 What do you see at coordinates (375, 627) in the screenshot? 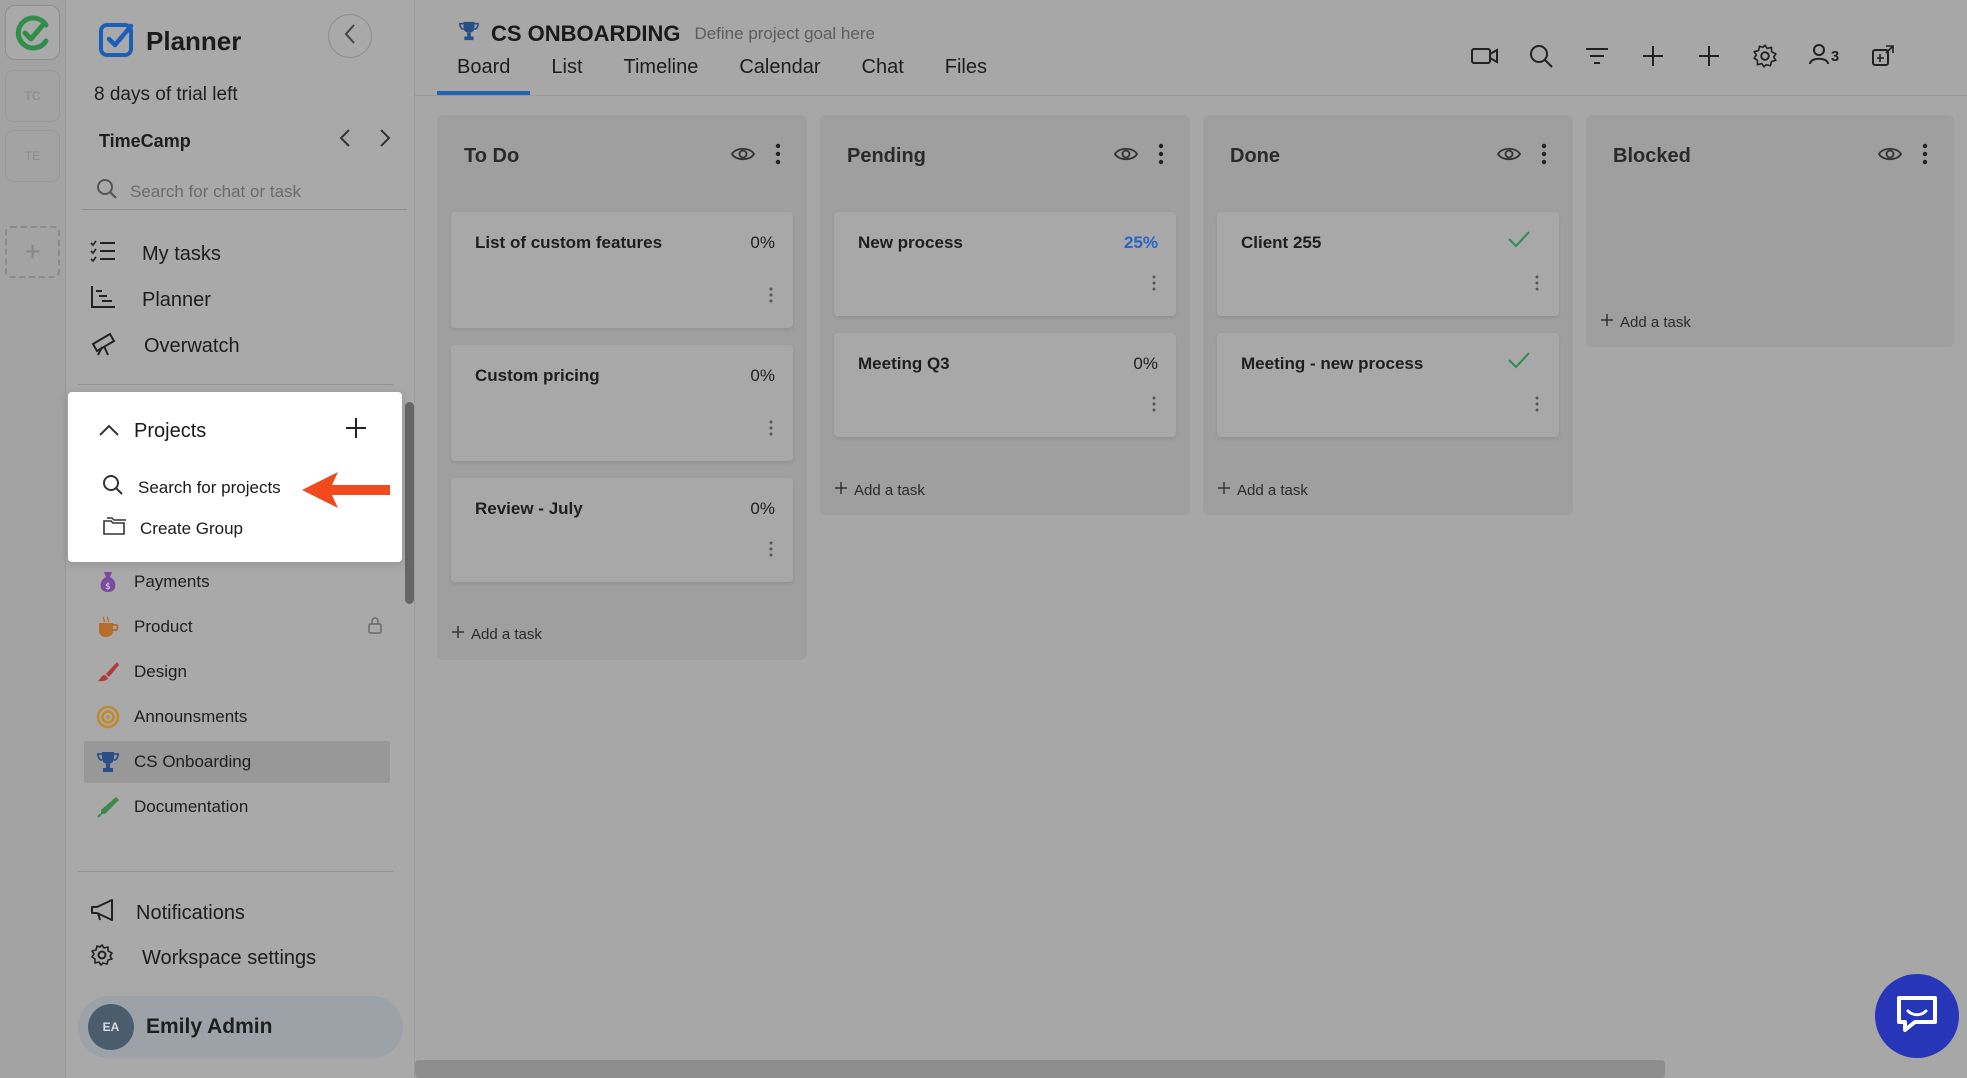
I see `lock-icon` at bounding box center [375, 627].